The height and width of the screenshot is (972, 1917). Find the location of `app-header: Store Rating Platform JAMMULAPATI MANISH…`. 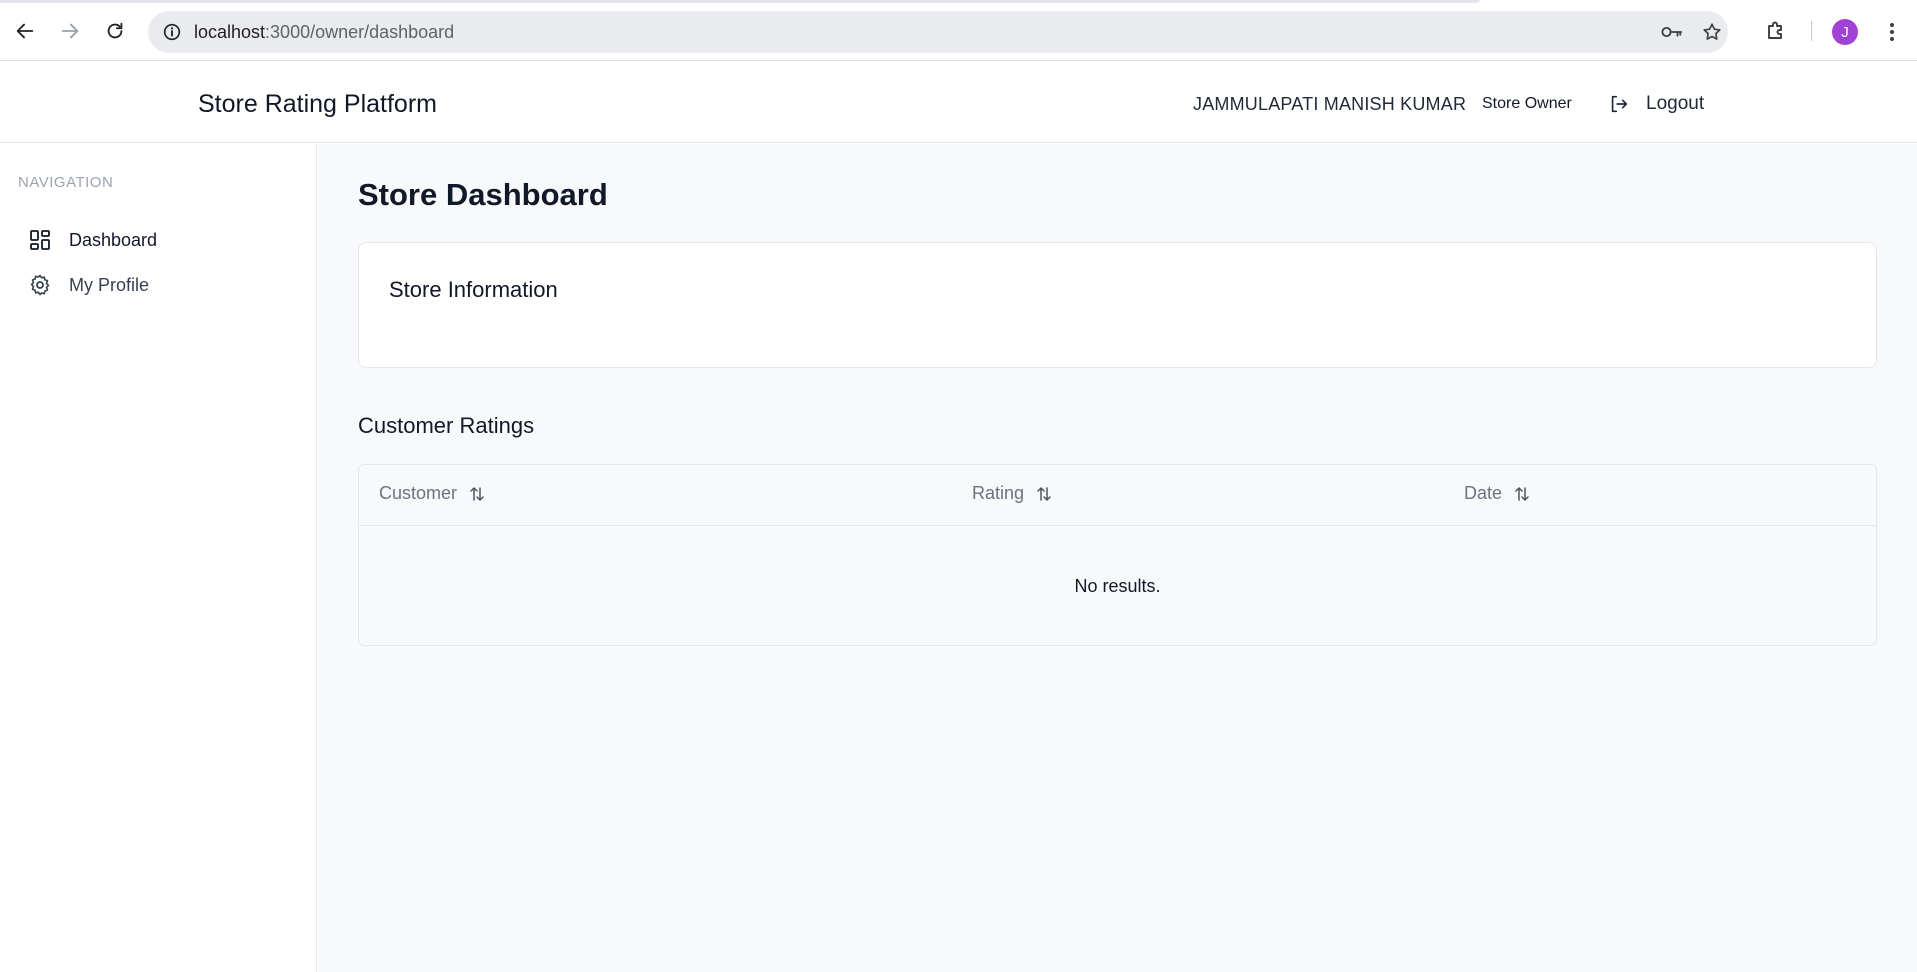

app-header: Store Rating Platform JAMMULAPATI MANISH… is located at coordinates (958, 102).